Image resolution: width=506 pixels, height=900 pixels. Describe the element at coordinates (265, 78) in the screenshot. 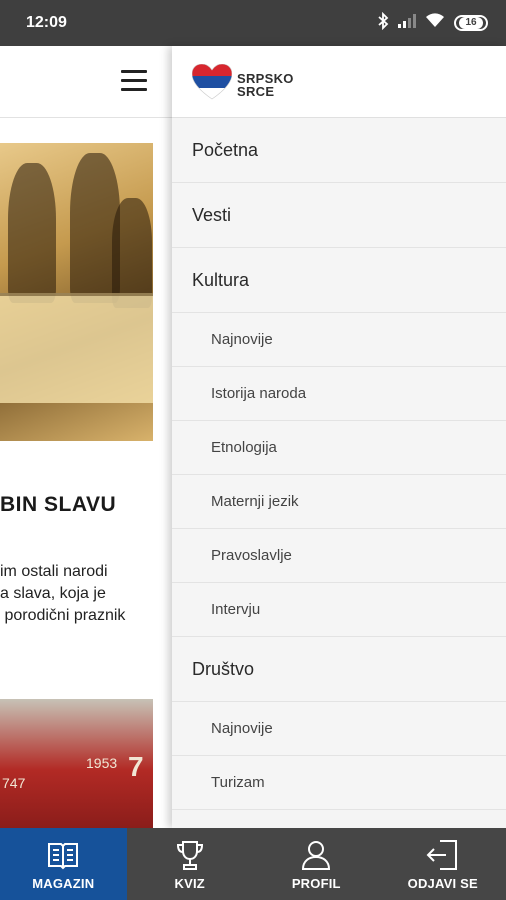

I see `logo-text-line: SRPSKO` at that location.